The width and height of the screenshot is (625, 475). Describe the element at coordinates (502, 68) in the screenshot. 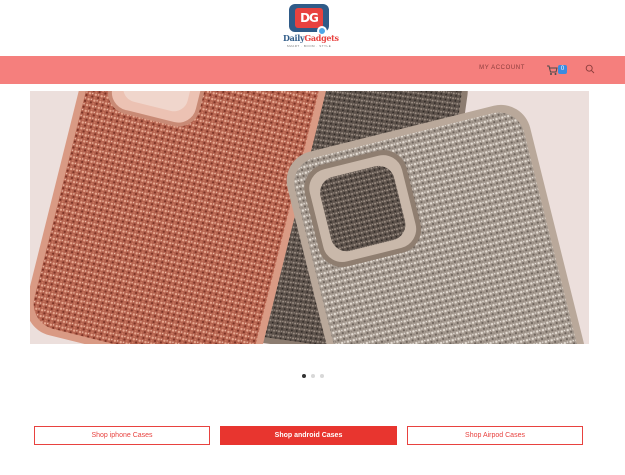

I see `my-account-link: MY ACCOUNT` at that location.